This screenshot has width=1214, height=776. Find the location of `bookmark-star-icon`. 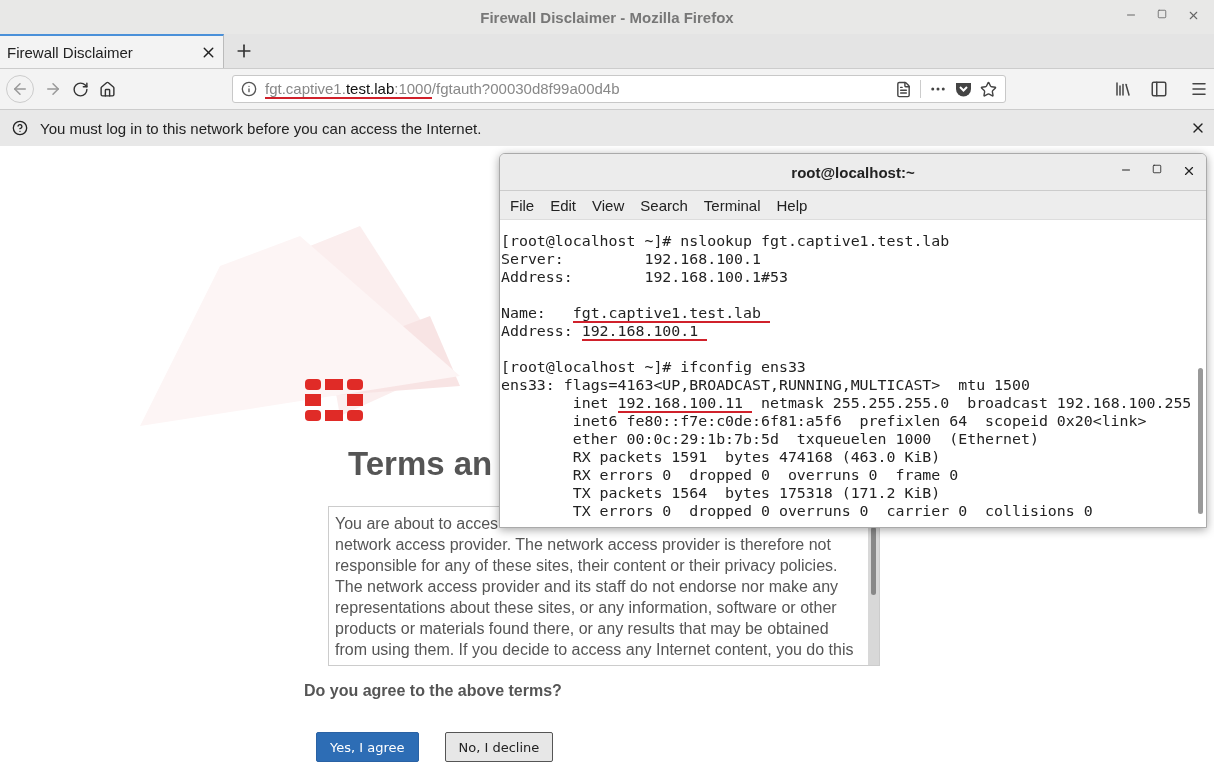

bookmark-star-icon is located at coordinates (988, 89).